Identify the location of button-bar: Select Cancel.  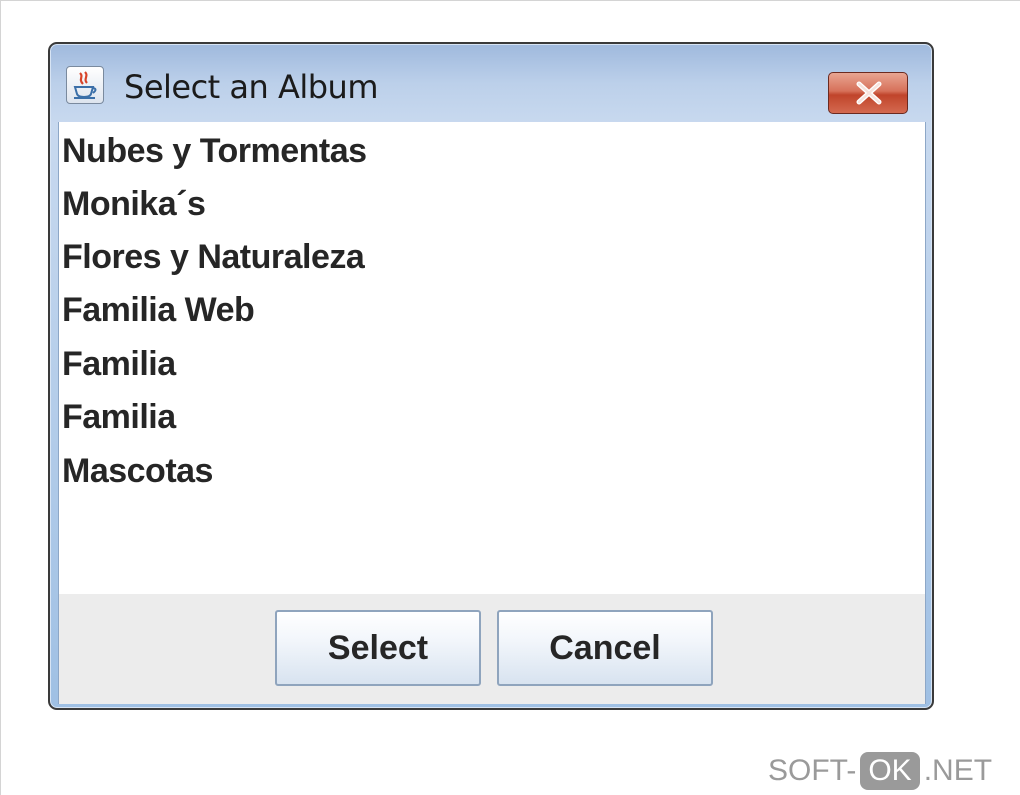
(492, 649).